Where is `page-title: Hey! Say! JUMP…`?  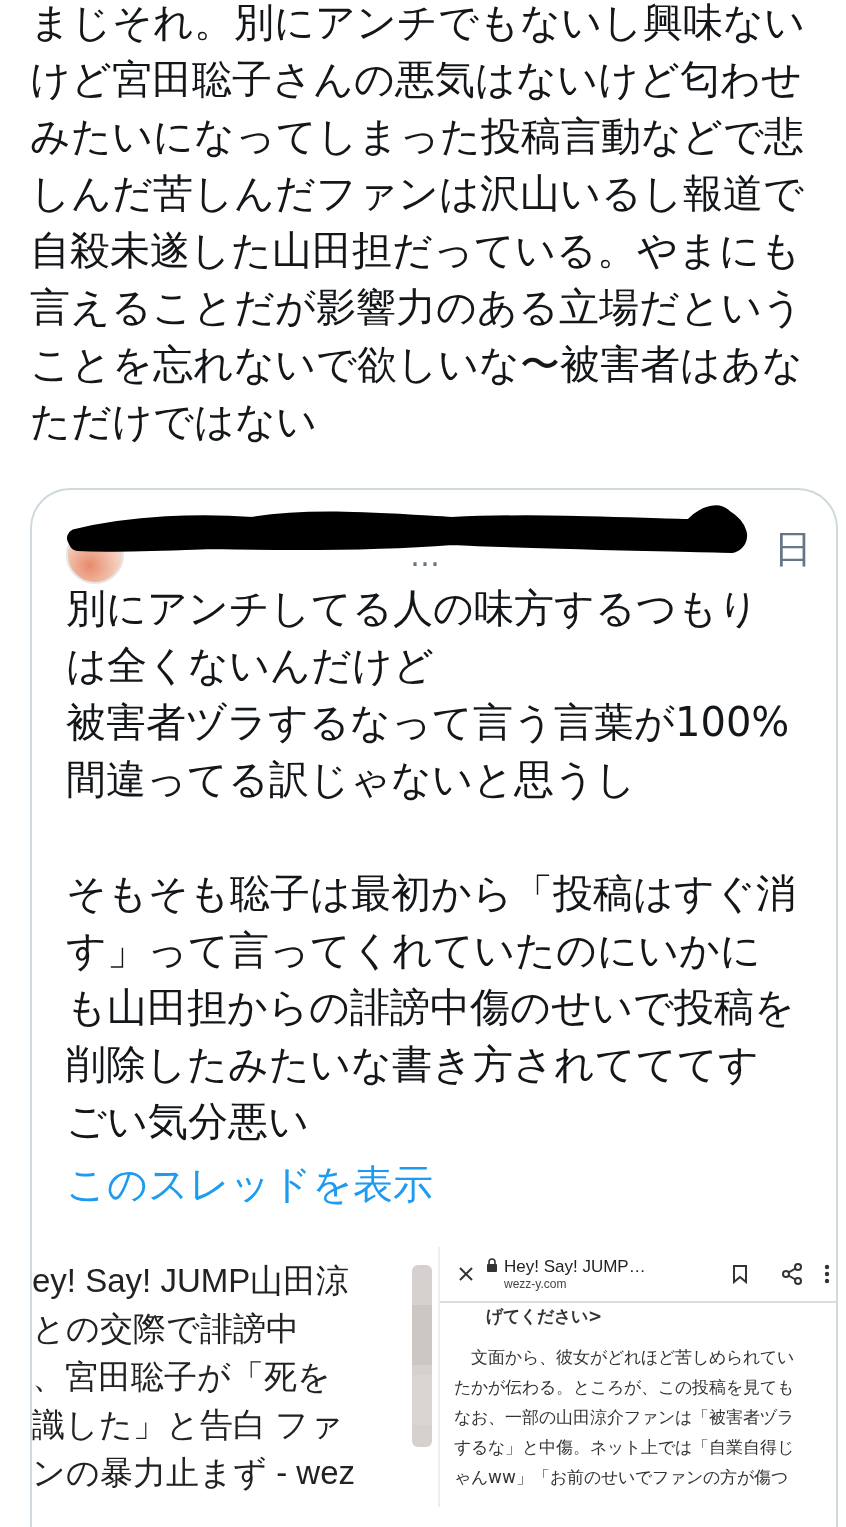
page-title: Hey! Say! JUMP… is located at coordinates (597, 1267).